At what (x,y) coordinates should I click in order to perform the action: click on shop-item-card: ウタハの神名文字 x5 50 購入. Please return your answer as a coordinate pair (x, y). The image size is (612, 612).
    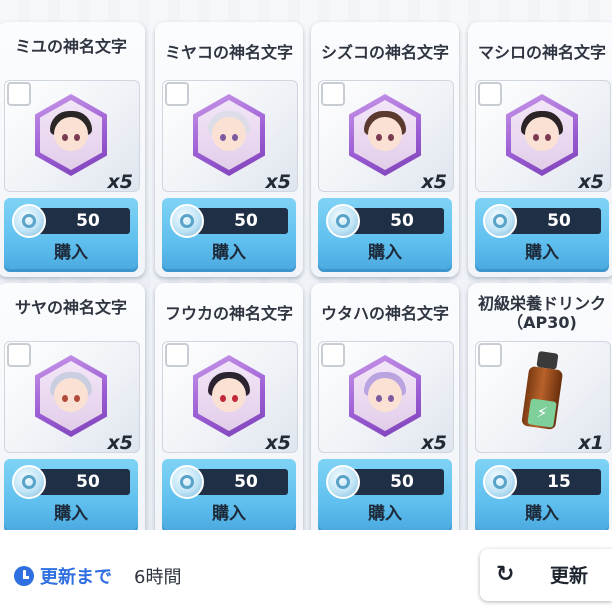
    Looking at the image, I should click on (385, 406).